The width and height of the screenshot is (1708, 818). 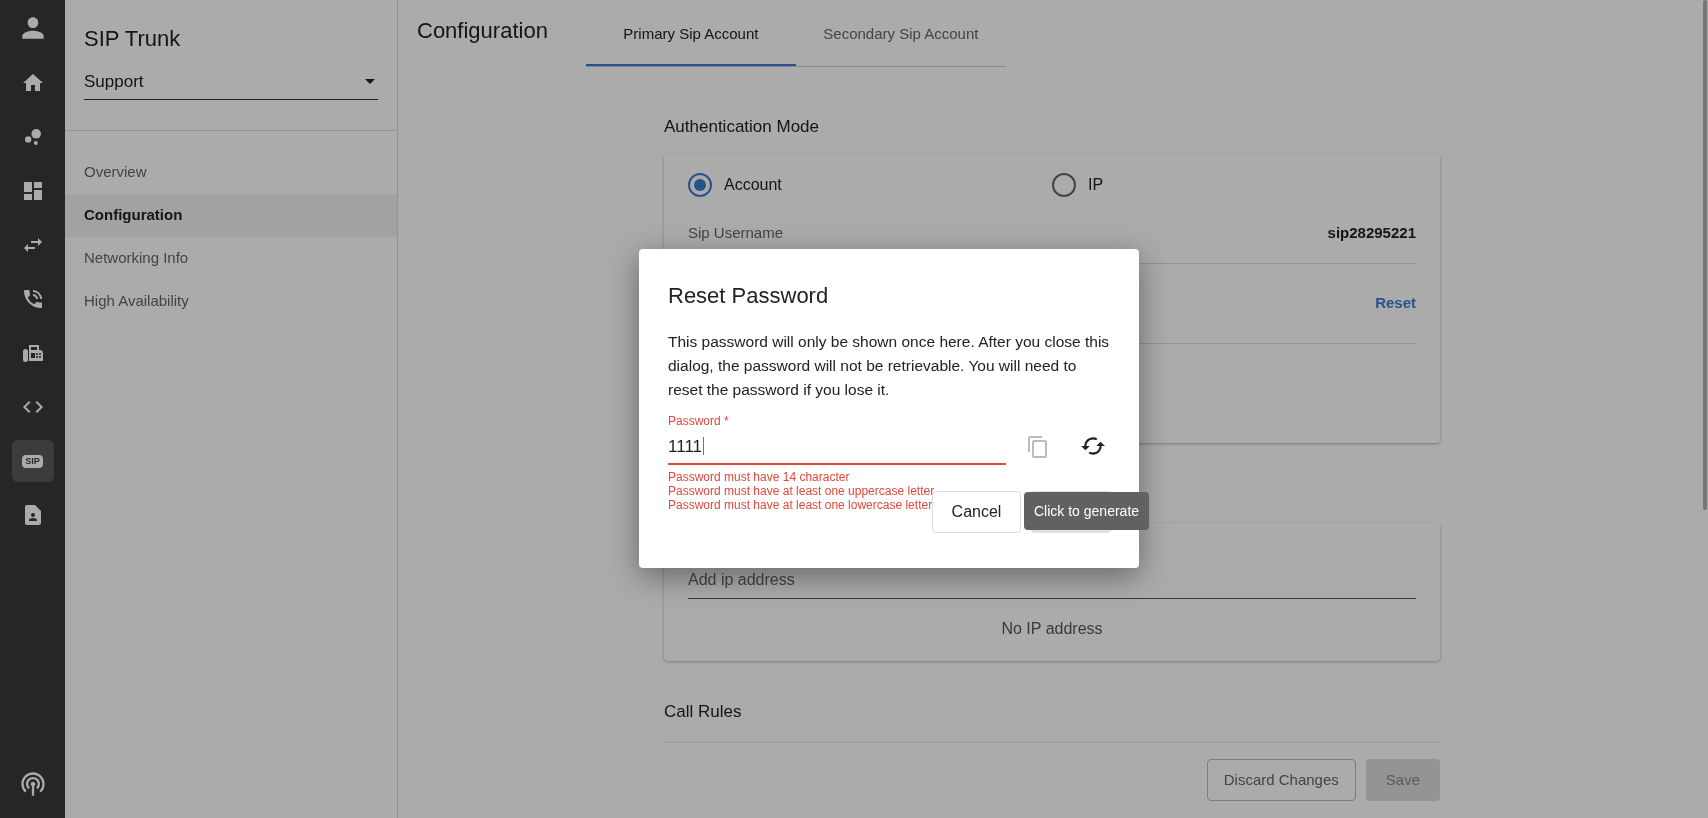 What do you see at coordinates (690, 33) in the screenshot?
I see `tab: Primary Sip Account` at bounding box center [690, 33].